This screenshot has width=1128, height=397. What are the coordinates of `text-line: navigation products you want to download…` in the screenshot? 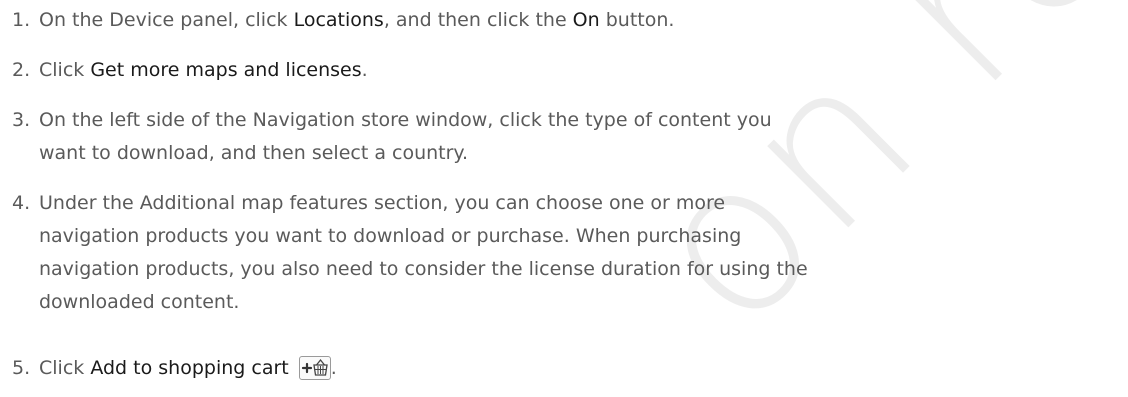 It's located at (390, 236).